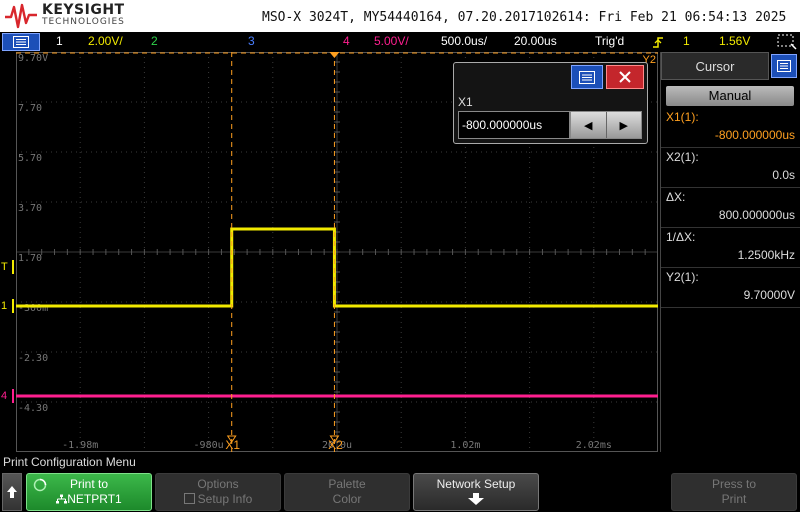  I want to click on x-axis-label: -1.98m, so click(80, 445).